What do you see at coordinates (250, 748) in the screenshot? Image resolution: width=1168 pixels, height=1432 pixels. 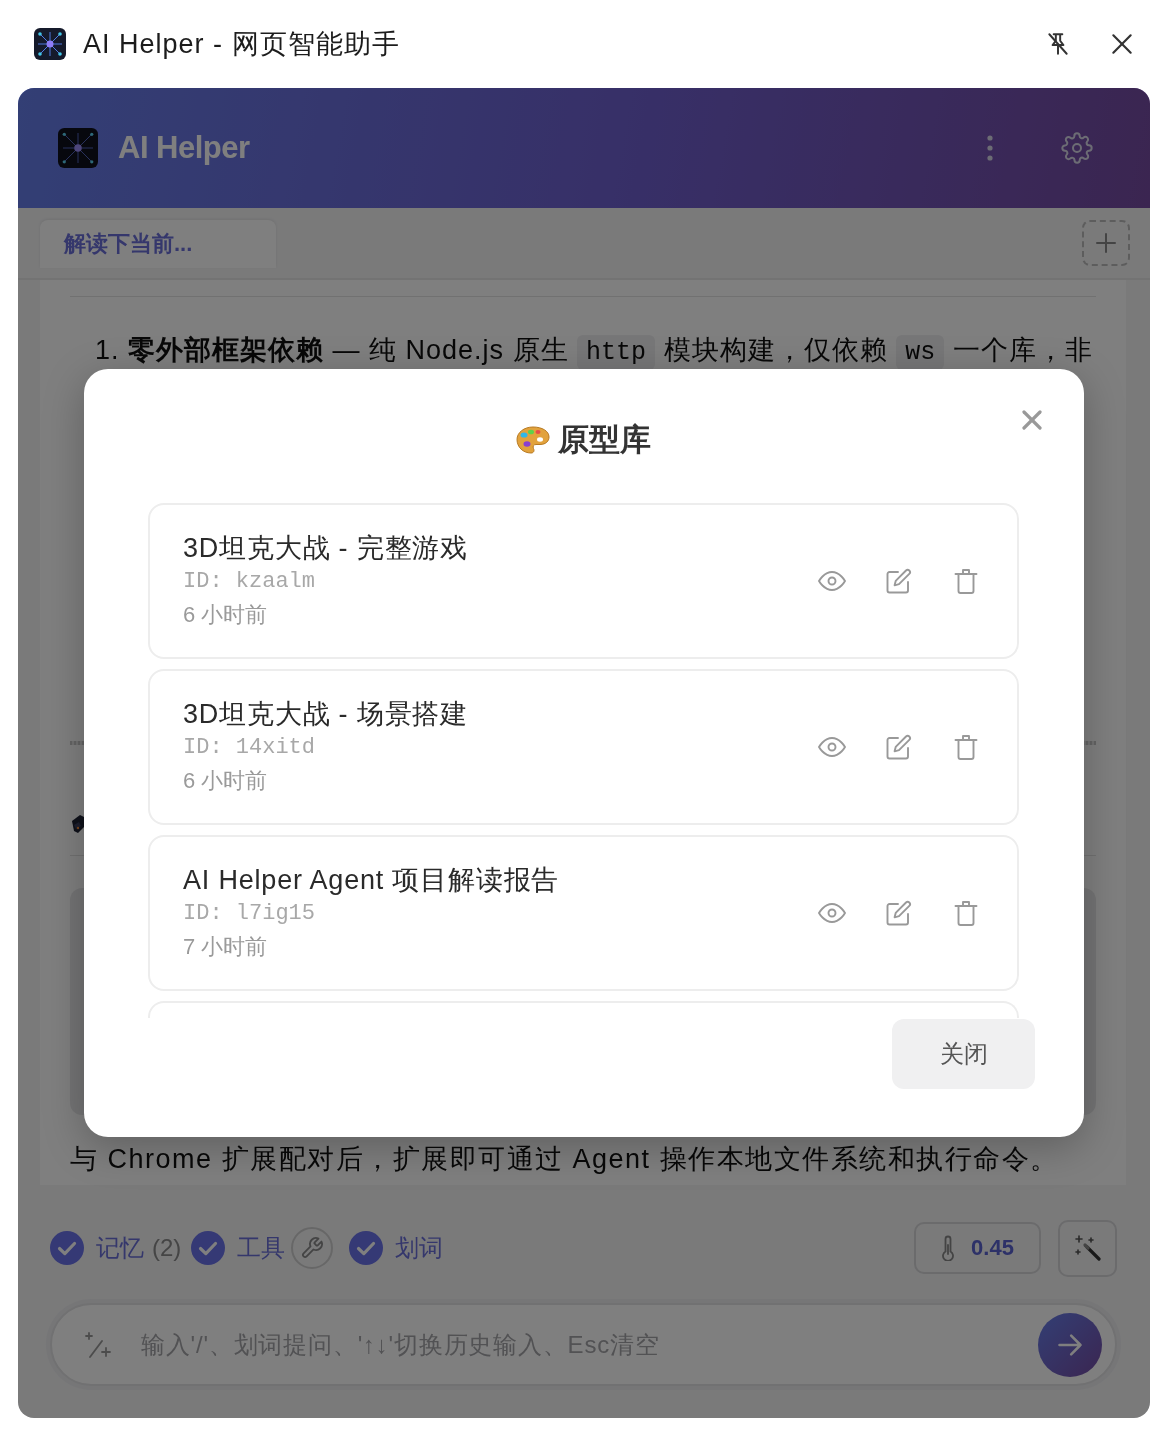 I see `prototype-id: ID: 14xitd` at bounding box center [250, 748].